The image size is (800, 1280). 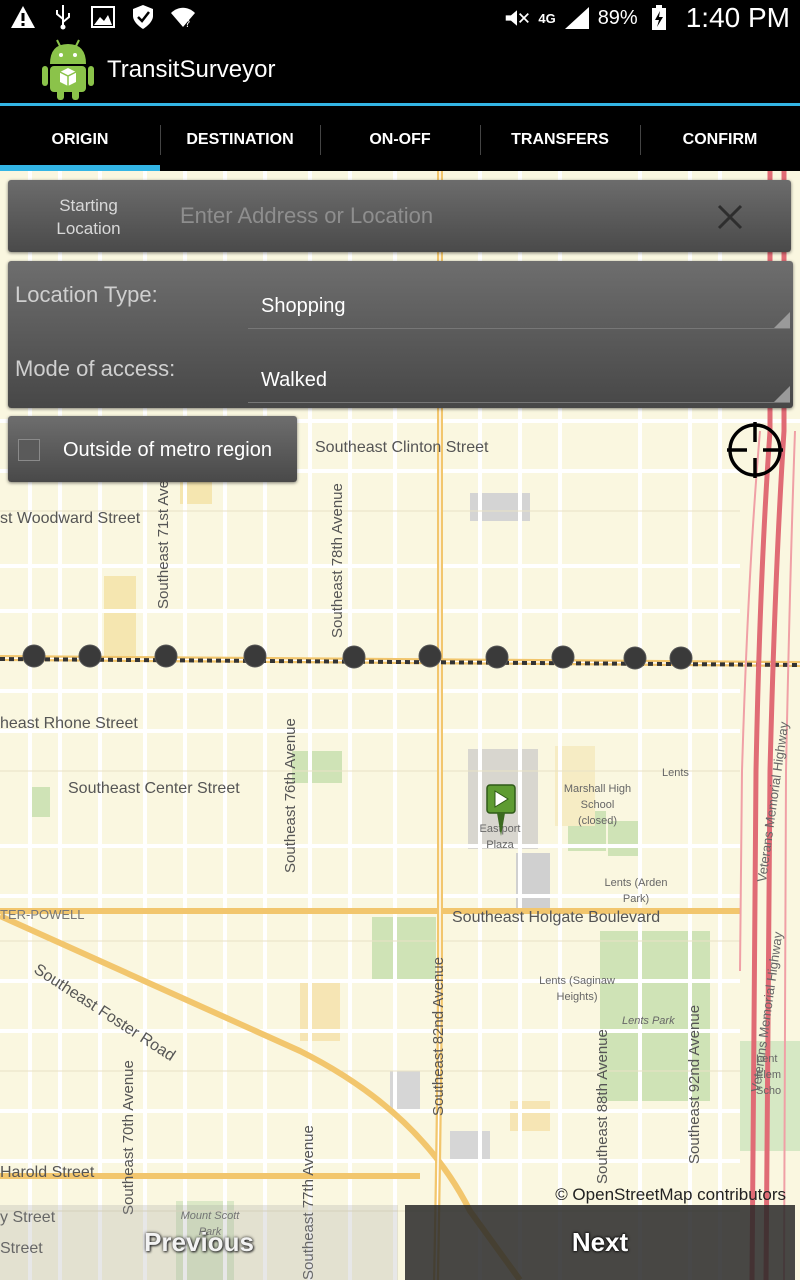 I want to click on status-bar: ? 4G 89% 1:40 PM, so click(x=400, y=17).